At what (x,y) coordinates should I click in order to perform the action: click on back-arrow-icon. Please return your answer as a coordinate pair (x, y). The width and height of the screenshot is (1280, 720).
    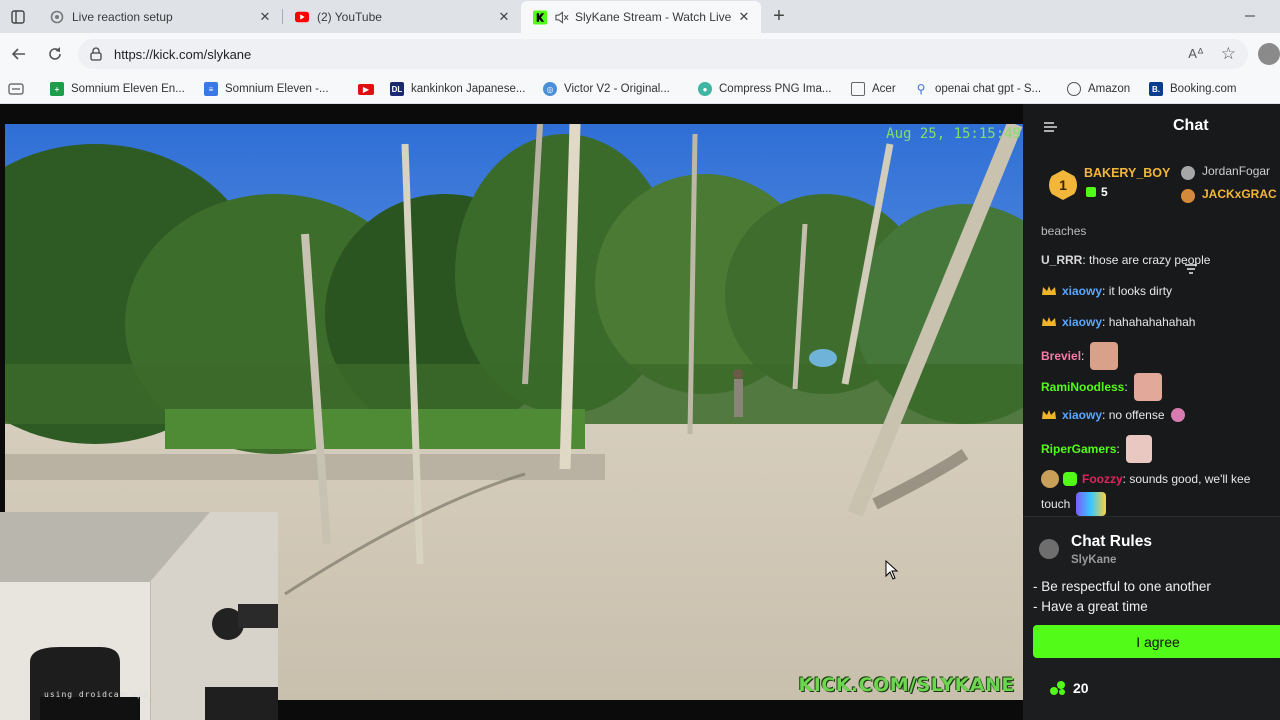
    Looking at the image, I should click on (18, 54).